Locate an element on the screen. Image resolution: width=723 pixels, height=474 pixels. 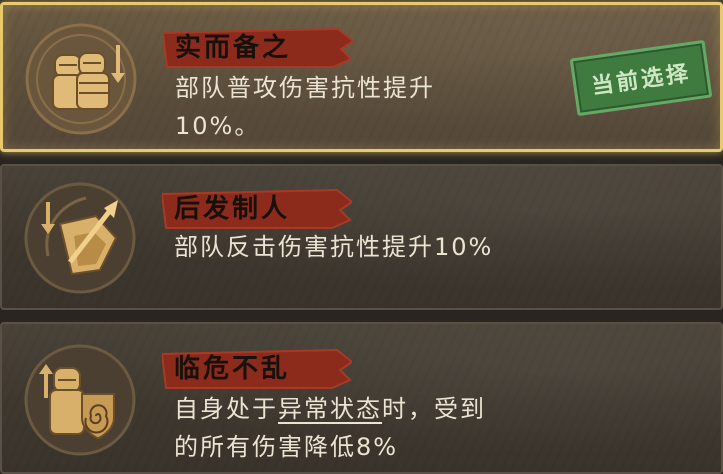
current-selection-badge: 当前选择 is located at coordinates (641, 78).